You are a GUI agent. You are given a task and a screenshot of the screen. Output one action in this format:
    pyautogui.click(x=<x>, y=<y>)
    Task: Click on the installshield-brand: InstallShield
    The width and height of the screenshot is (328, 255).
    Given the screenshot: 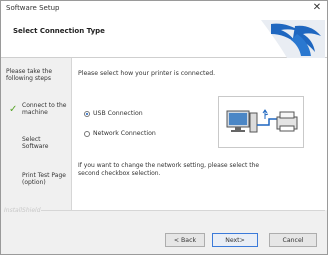 What is the action you would take?
    pyautogui.click(x=22, y=210)
    